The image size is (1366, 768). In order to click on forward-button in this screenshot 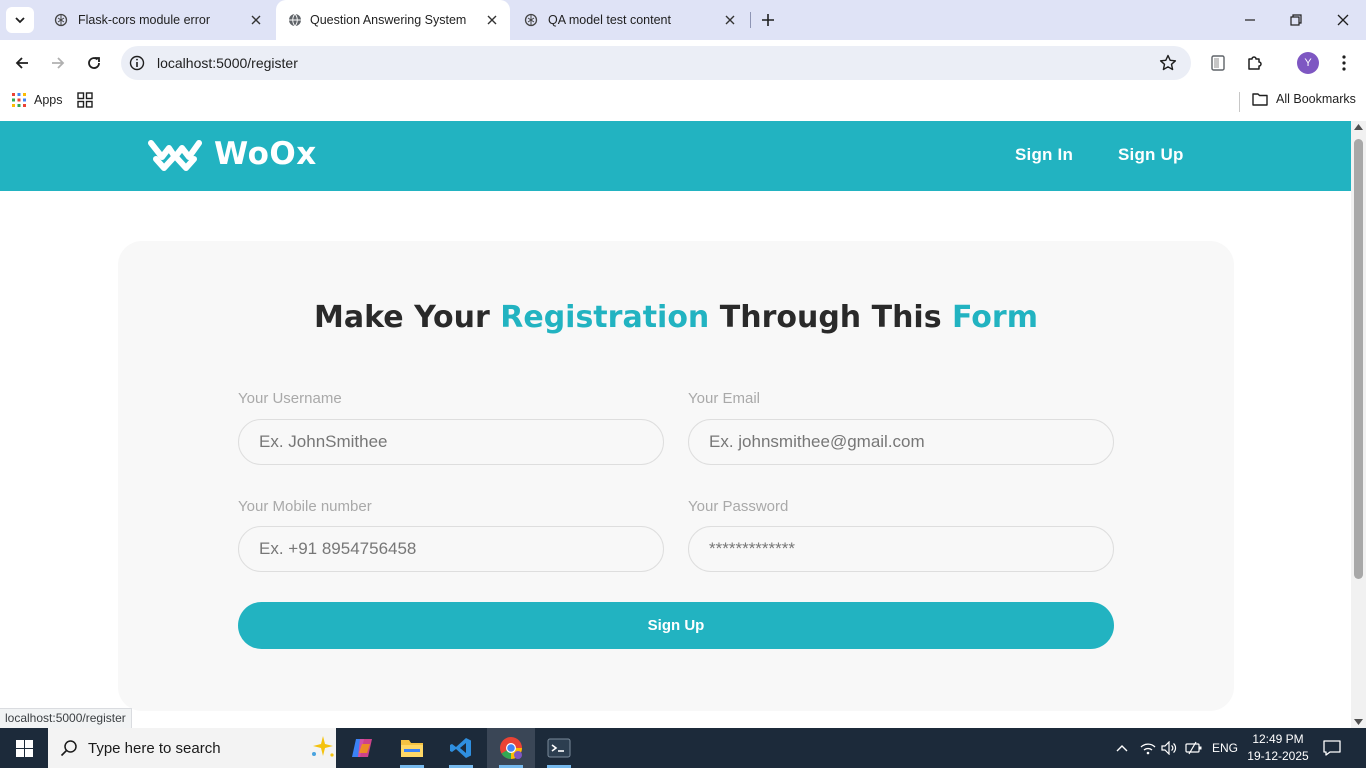, I will do `click(58, 63)`.